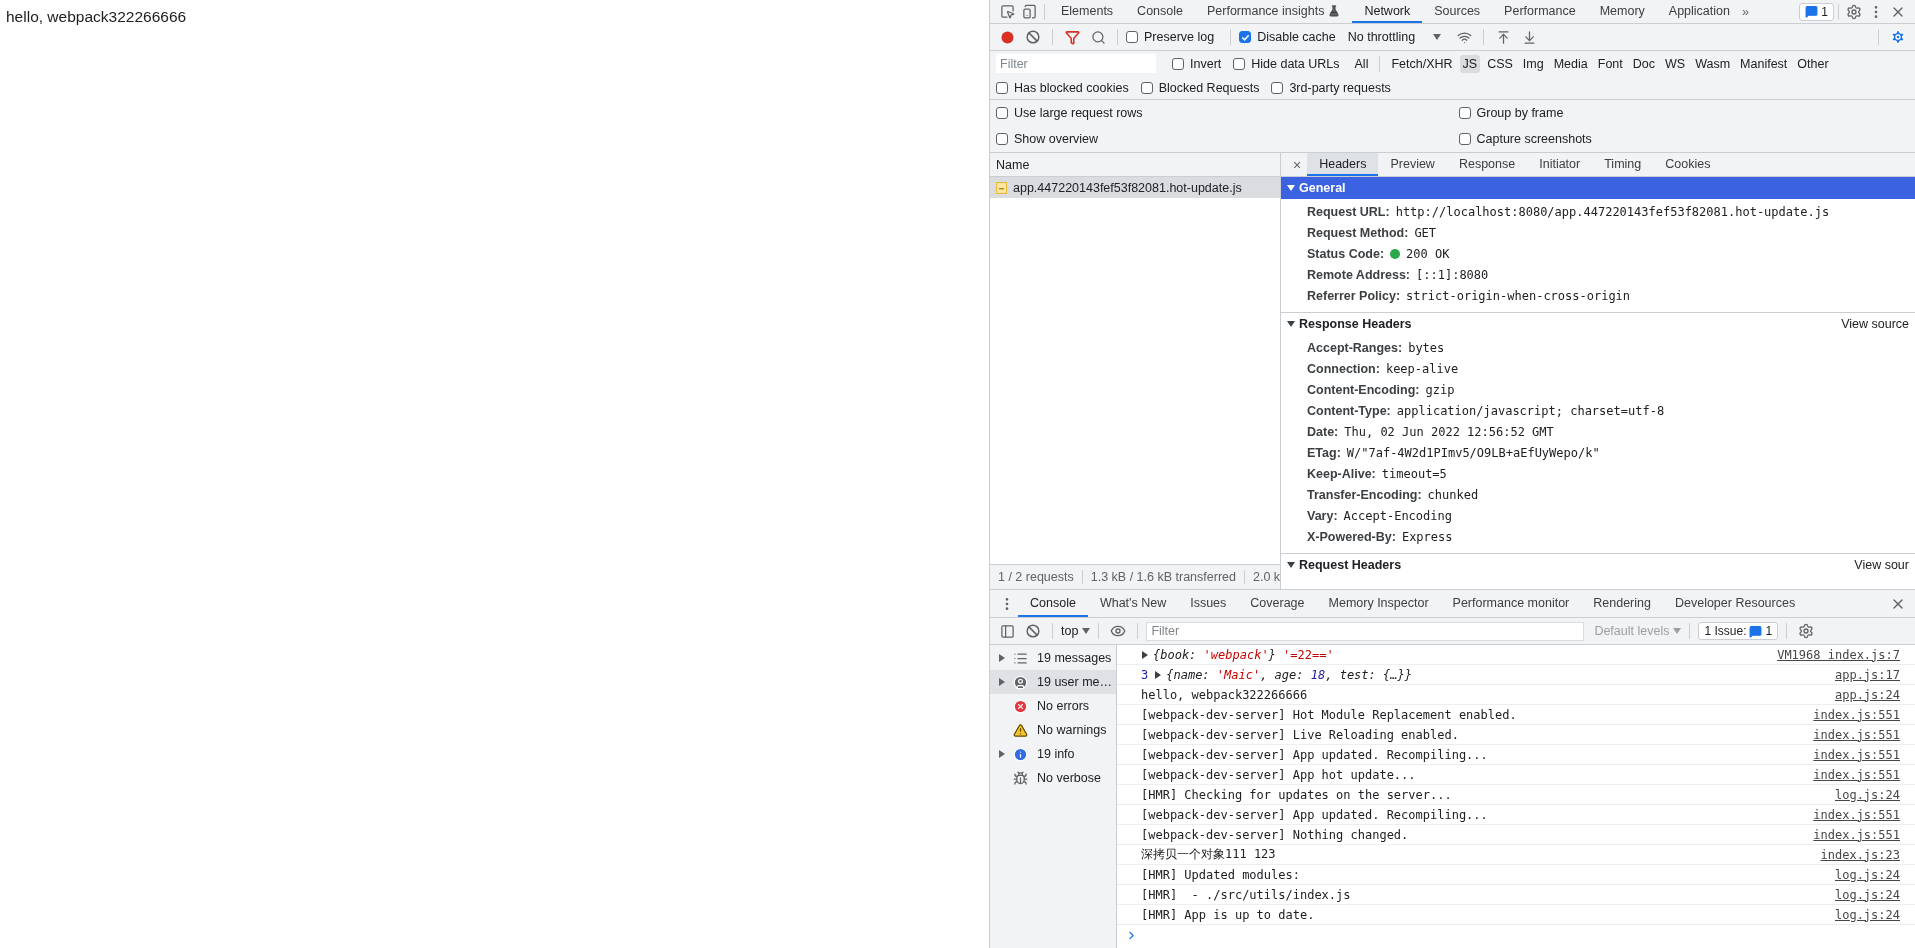 The height and width of the screenshot is (948, 1915). What do you see at coordinates (1713, 63) in the screenshot?
I see `type-filter-button: Wasm` at bounding box center [1713, 63].